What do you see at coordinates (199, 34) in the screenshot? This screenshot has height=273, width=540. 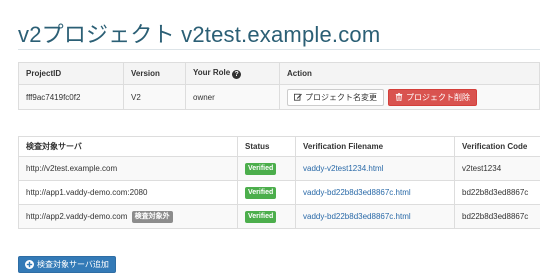 I see `page-title: v2プロジェクト v2test.example.com` at bounding box center [199, 34].